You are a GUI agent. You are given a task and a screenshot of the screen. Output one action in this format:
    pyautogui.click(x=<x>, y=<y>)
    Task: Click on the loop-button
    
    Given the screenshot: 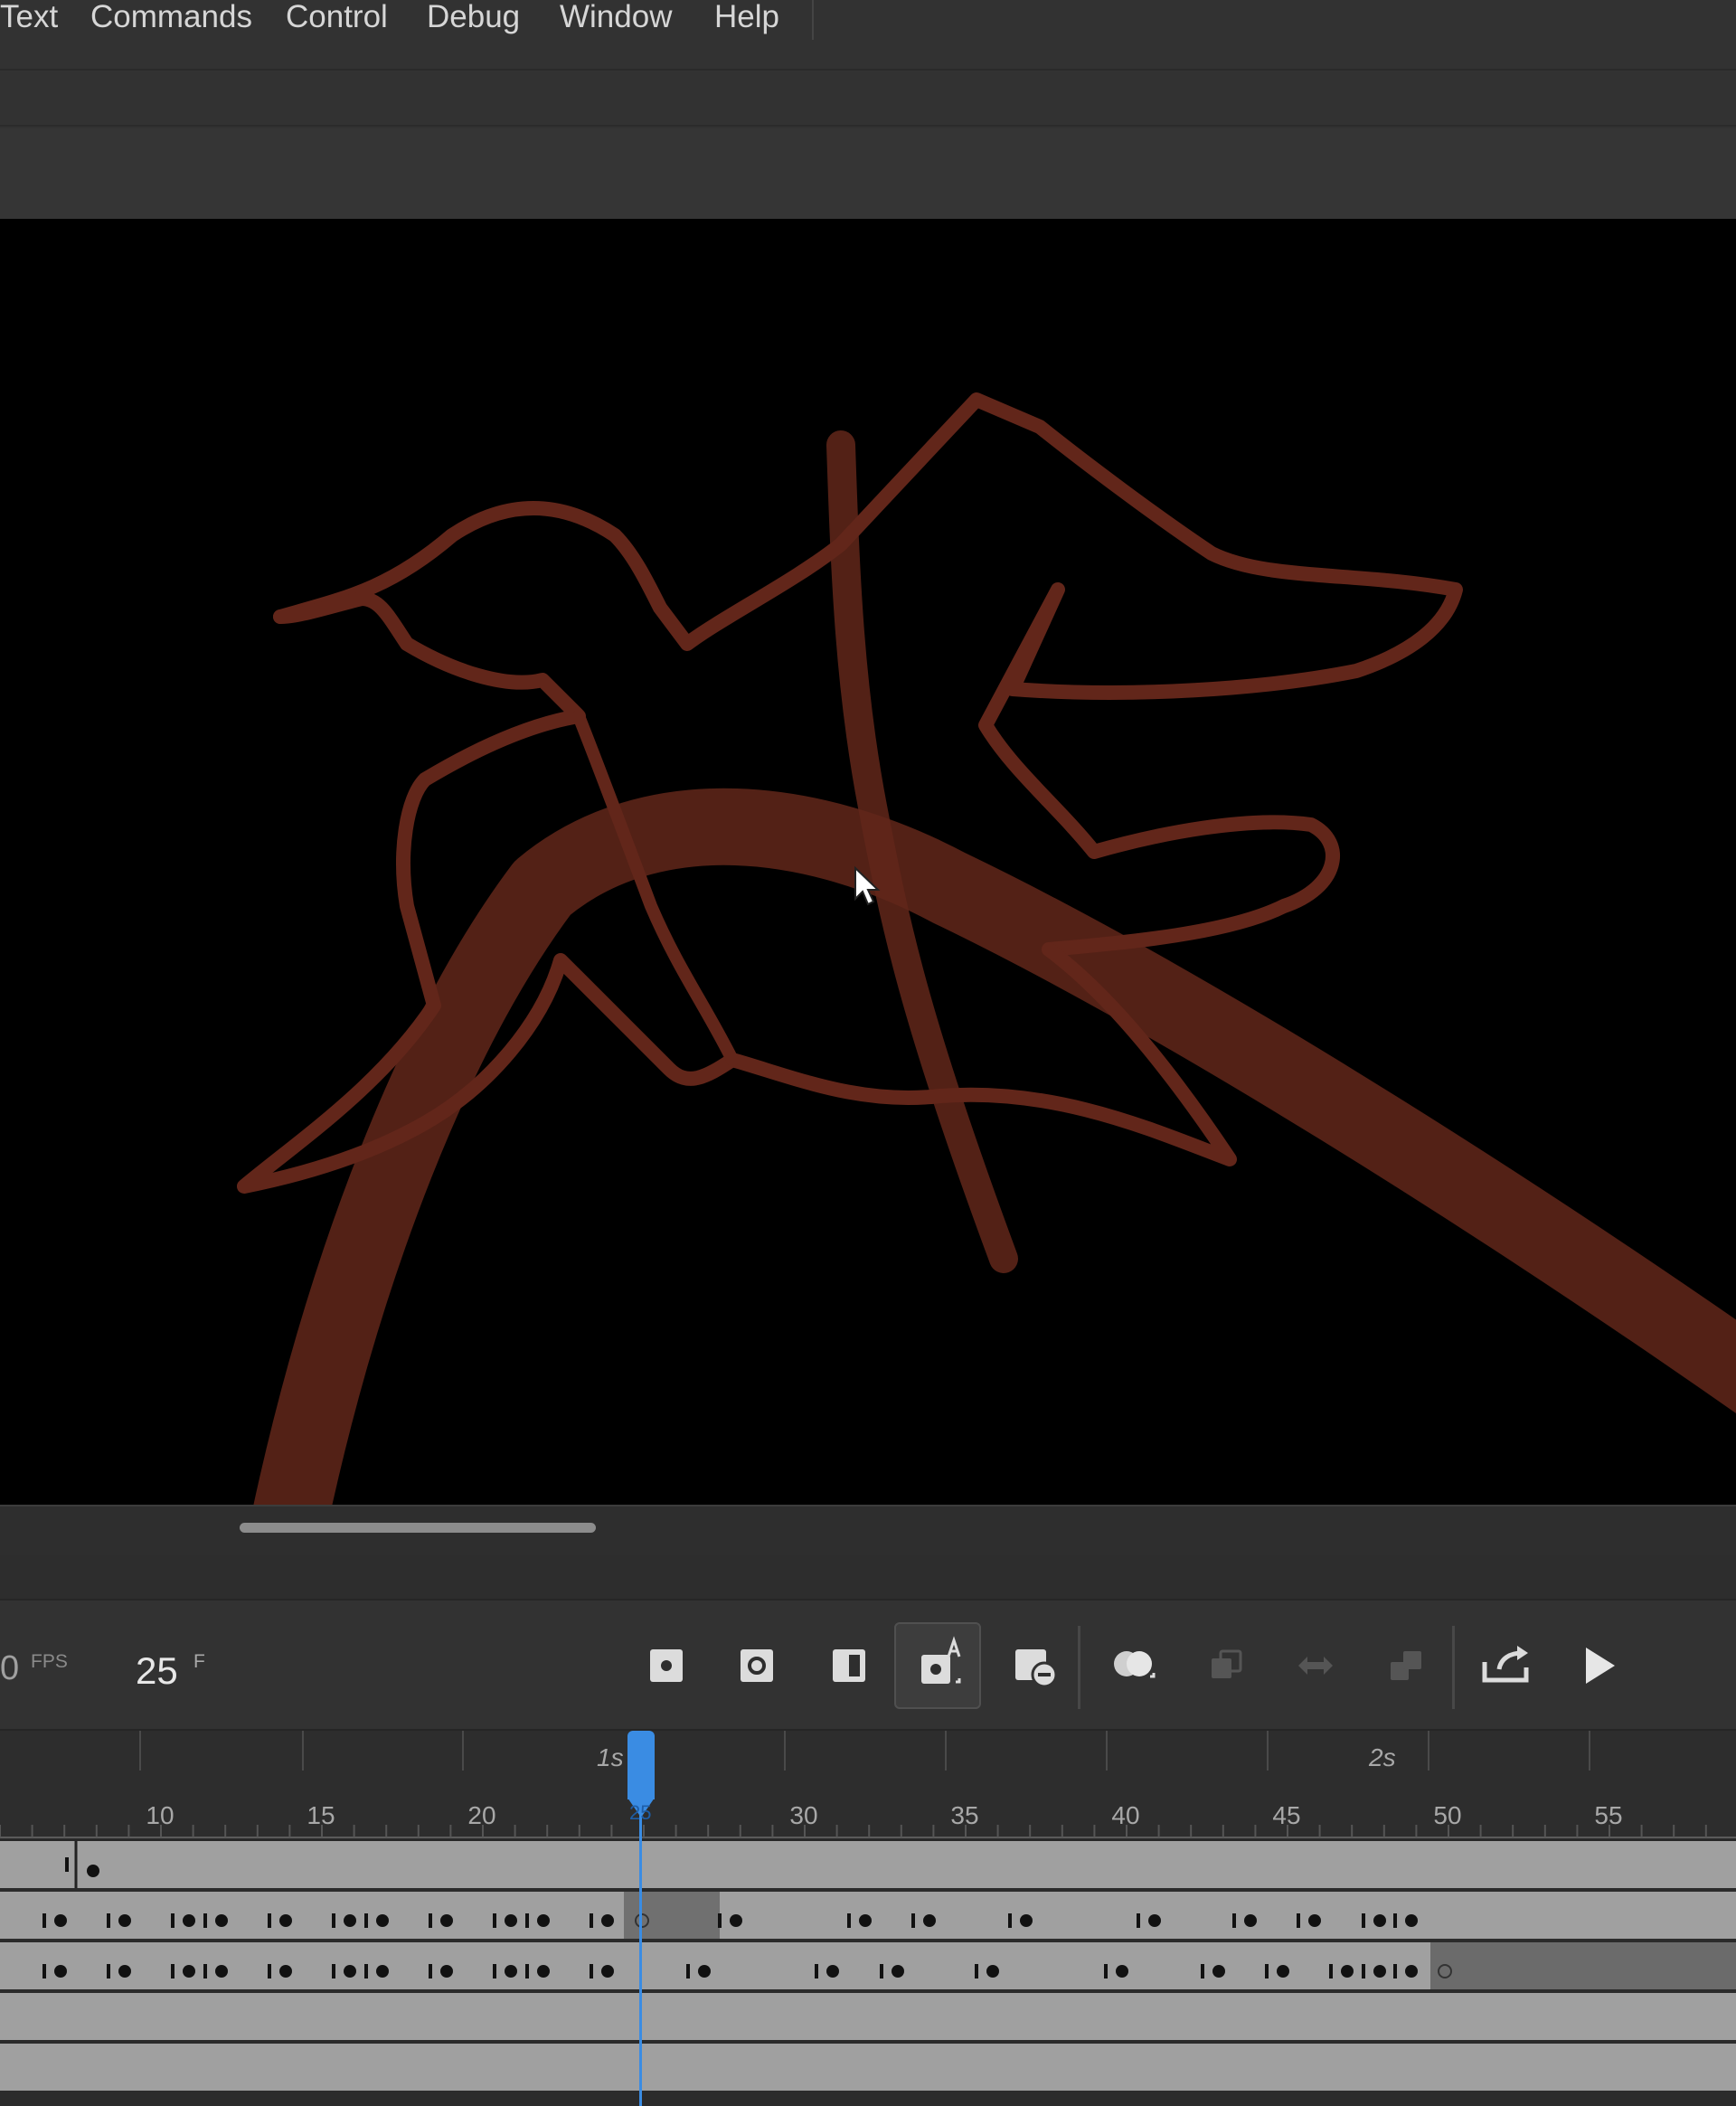 What is the action you would take?
    pyautogui.click(x=1314, y=1665)
    